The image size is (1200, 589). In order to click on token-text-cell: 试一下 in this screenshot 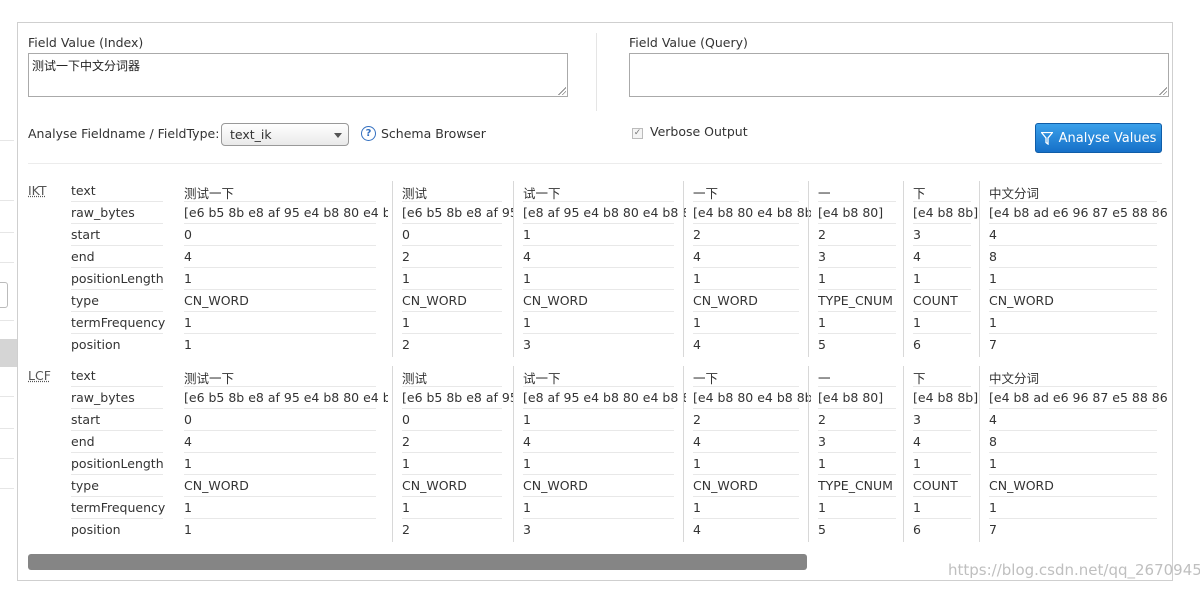, I will do `click(542, 378)`.